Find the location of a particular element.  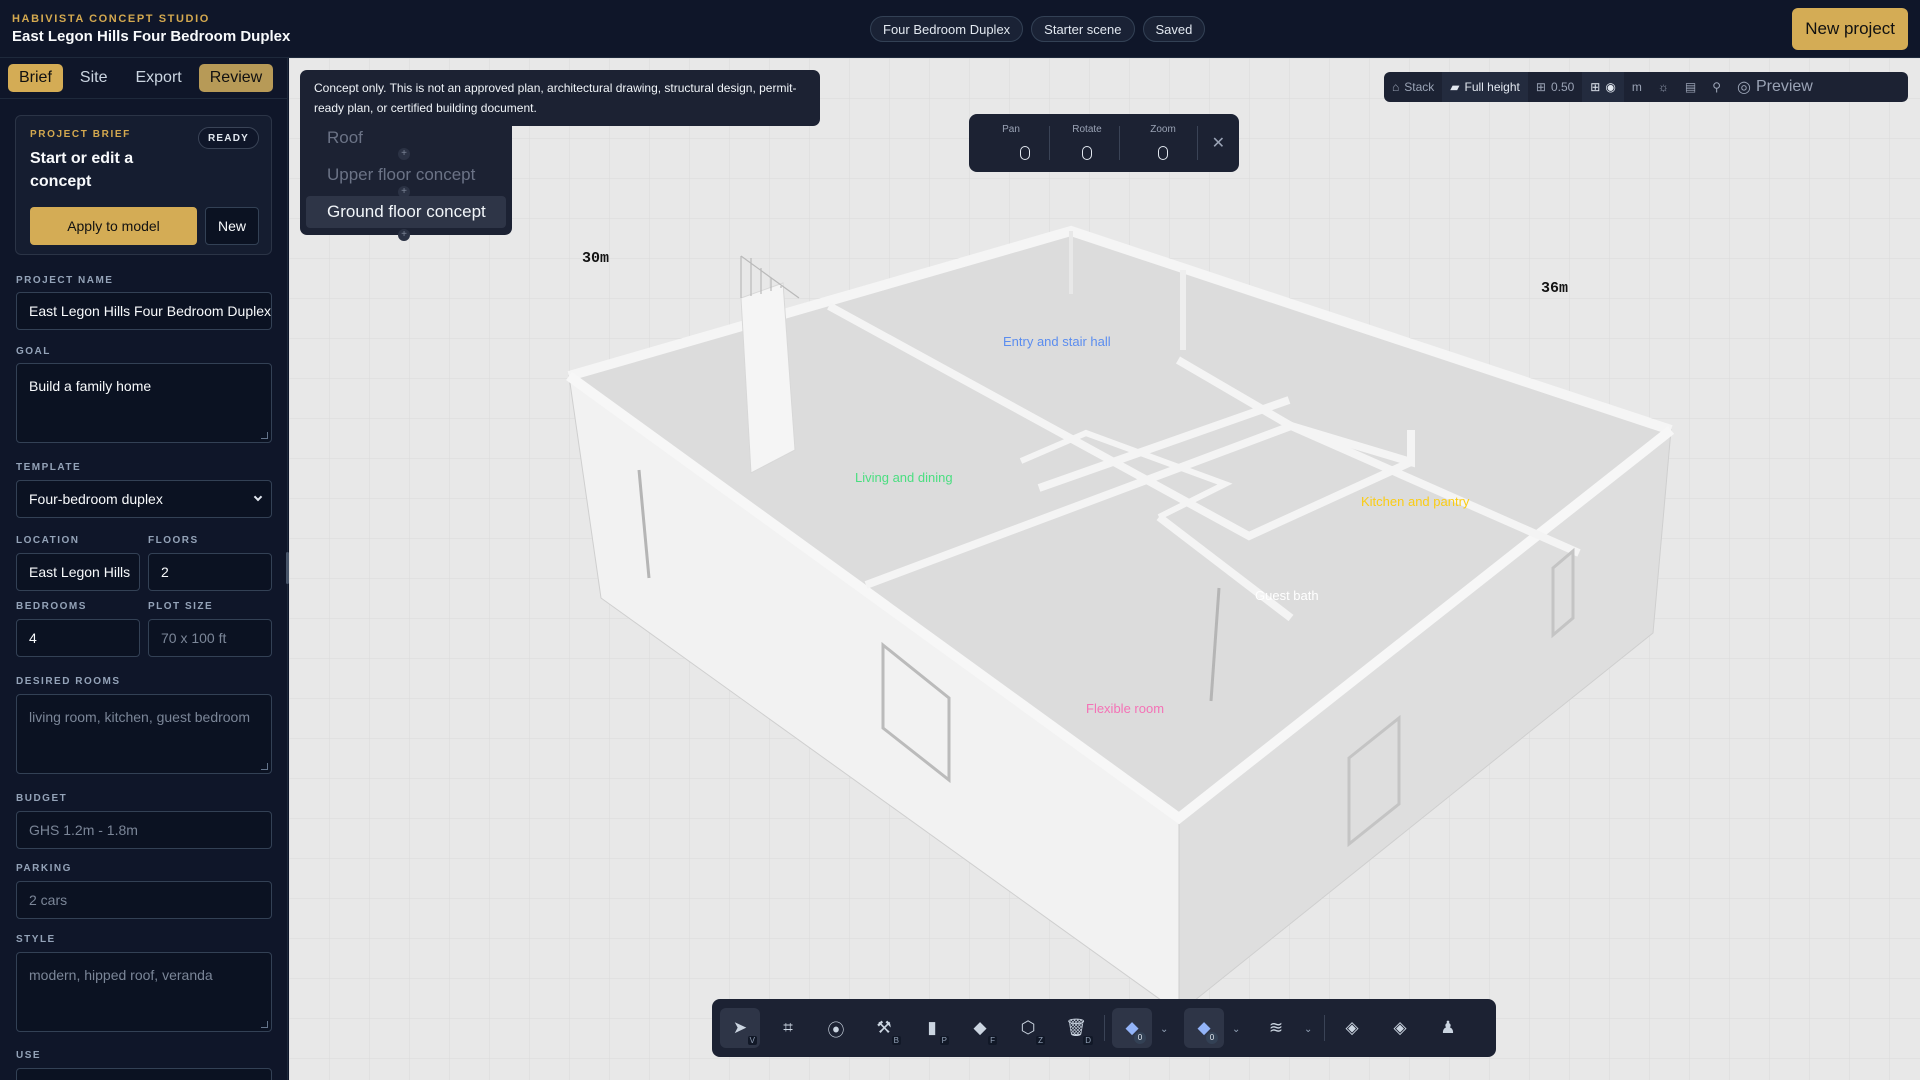

sun-button: ☼ is located at coordinates (1663, 87).